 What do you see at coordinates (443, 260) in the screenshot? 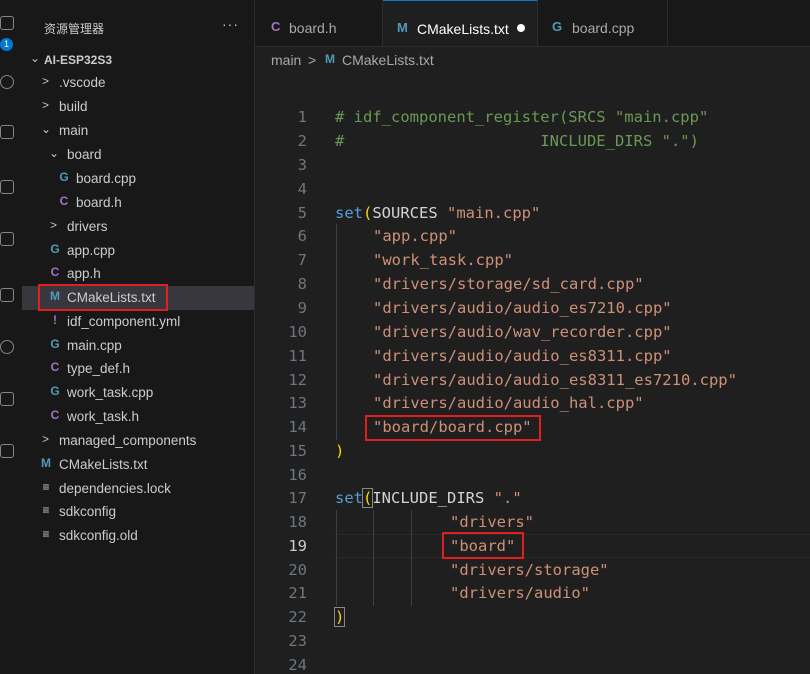
I see `code-line: "work_task.cpp"` at bounding box center [443, 260].